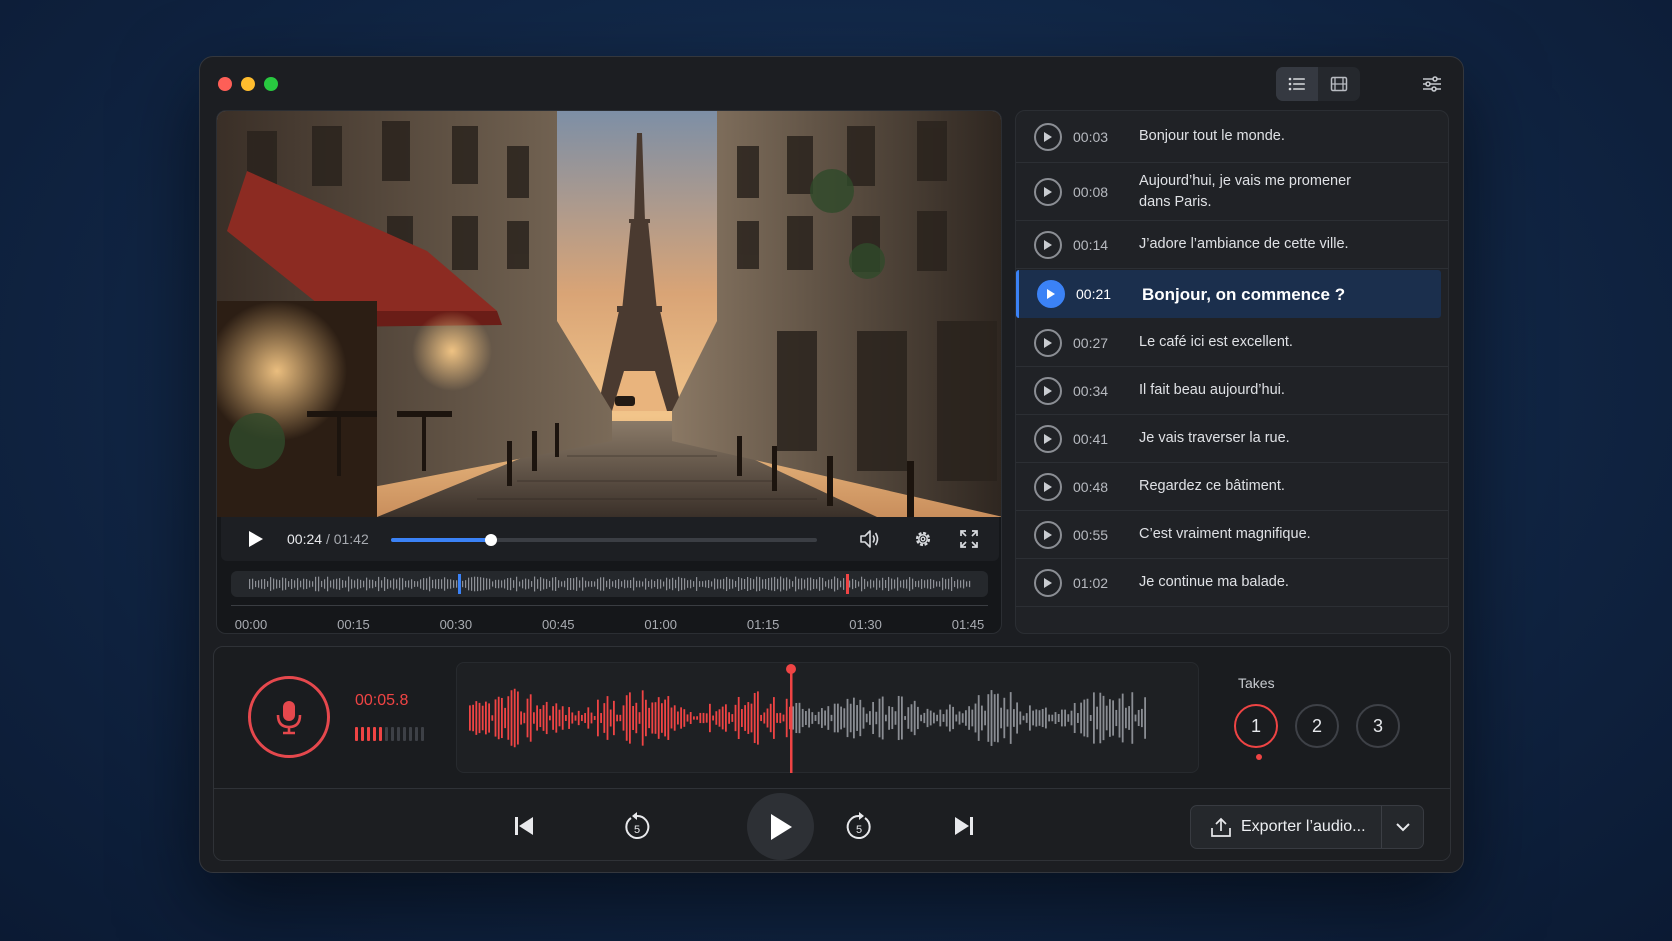 The image size is (1672, 941). I want to click on take-button: 3, so click(1378, 726).